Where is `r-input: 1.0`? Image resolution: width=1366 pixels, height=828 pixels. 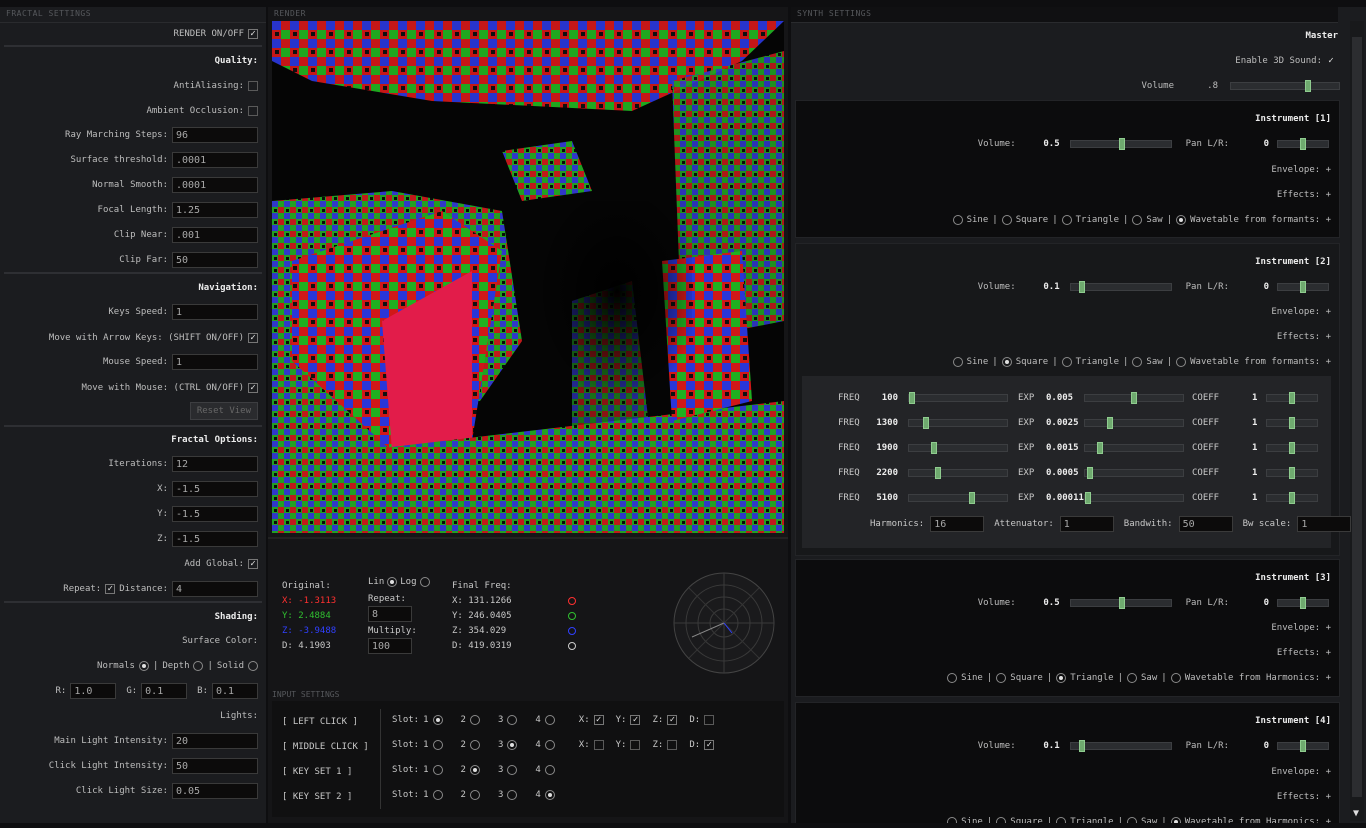
r-input: 1.0 is located at coordinates (93, 691).